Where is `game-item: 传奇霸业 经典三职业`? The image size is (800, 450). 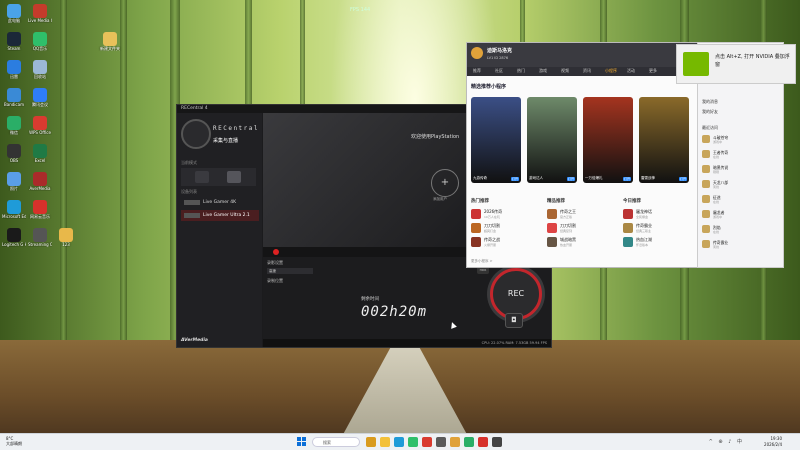 game-item: 传奇霸业 经典三职业 is located at coordinates (653, 229).